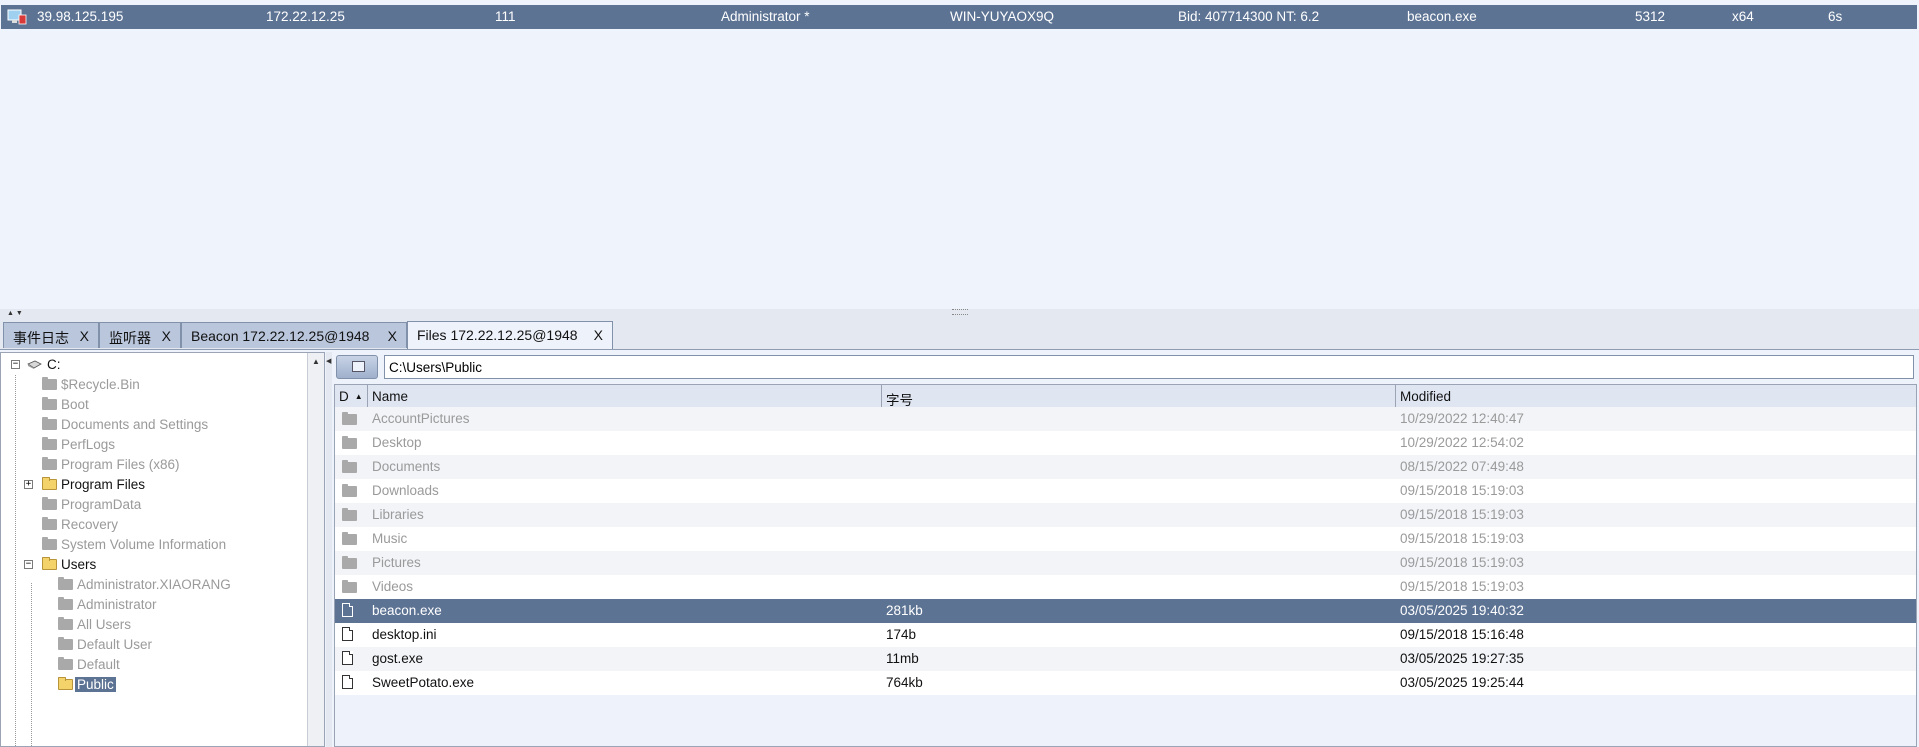 Image resolution: width=1919 pixels, height=747 pixels. I want to click on computer-icon, so click(17, 17).